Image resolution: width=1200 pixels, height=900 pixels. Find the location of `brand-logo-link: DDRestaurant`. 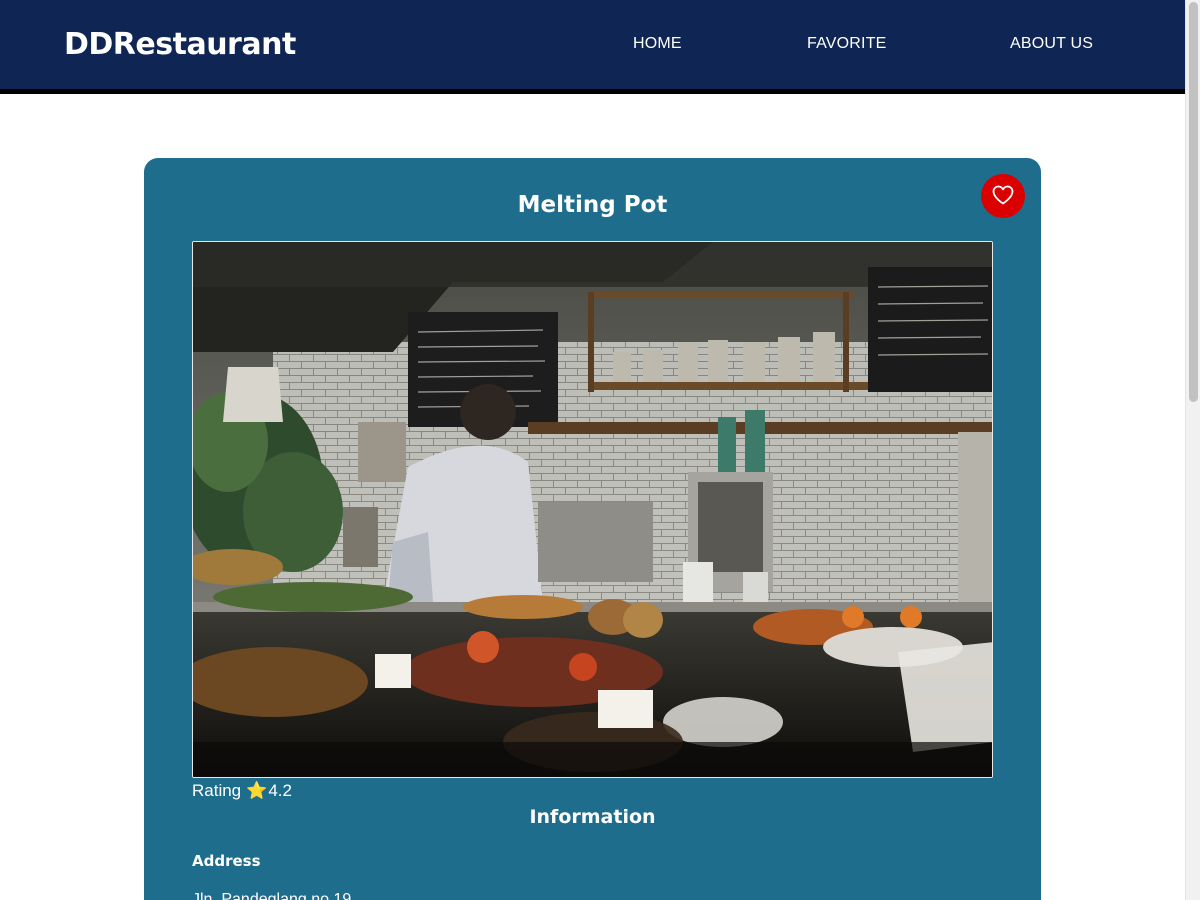

brand-logo-link: DDRestaurant is located at coordinates (180, 44).